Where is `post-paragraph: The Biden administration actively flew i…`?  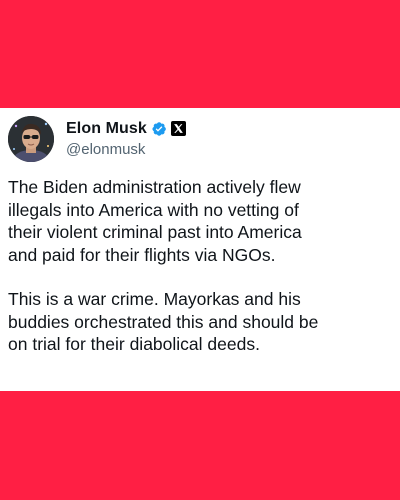 post-paragraph: The Biden administration actively flew i… is located at coordinates (155, 221).